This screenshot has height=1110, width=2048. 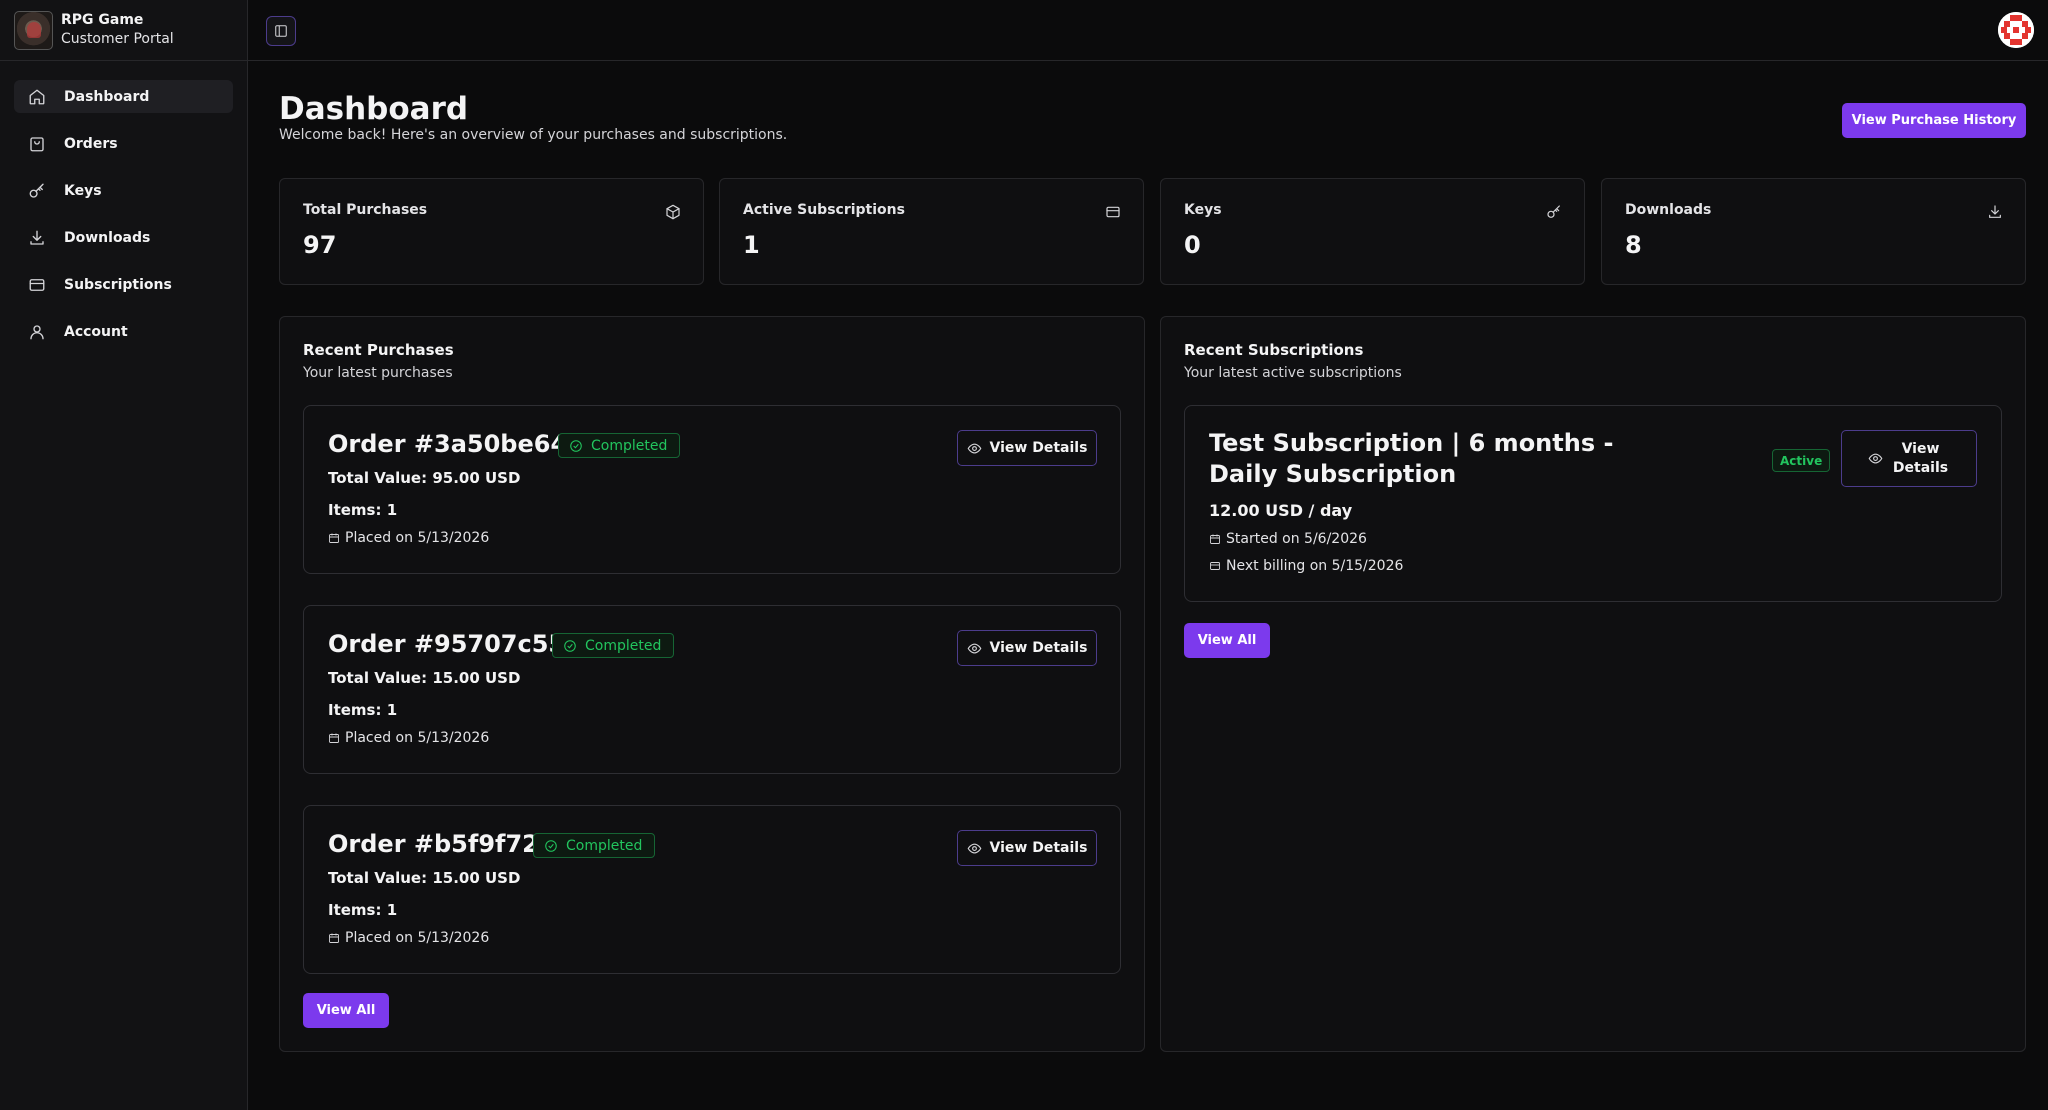 What do you see at coordinates (91, 143) in the screenshot?
I see `sidebar-item-label: Orders` at bounding box center [91, 143].